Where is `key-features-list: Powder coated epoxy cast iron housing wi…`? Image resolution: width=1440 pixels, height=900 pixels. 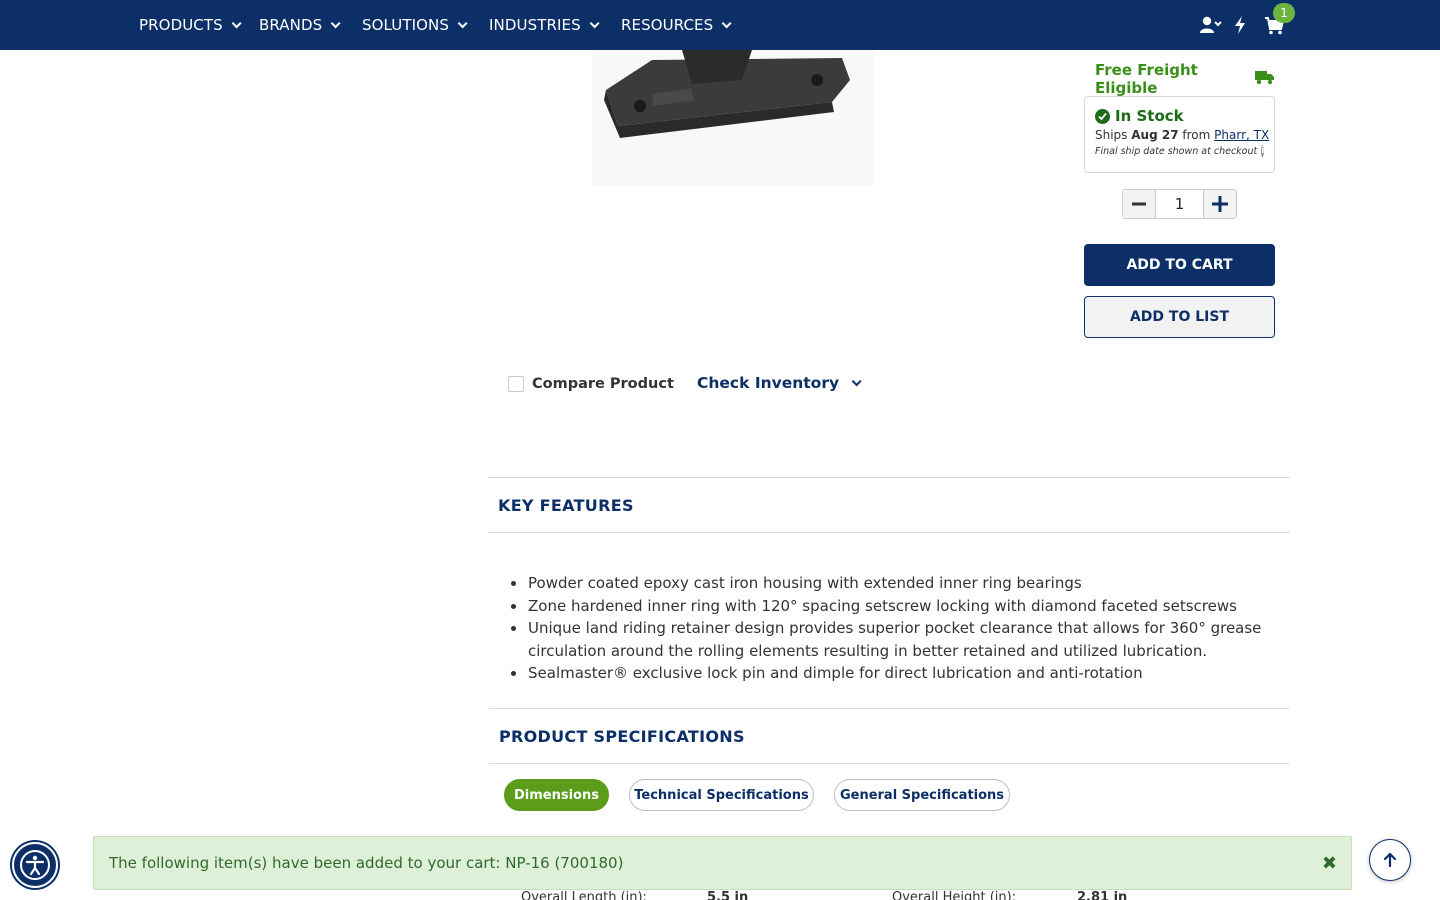
key-features-list: Powder coated epoxy cast iron housing wi… is located at coordinates (890, 628).